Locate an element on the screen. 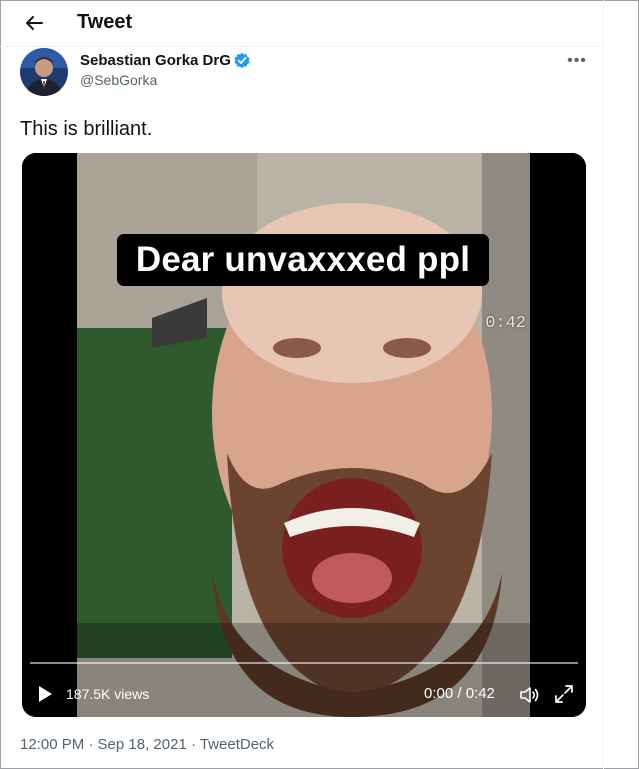  video-corner-timestamp: 0:42 is located at coordinates (505, 323).